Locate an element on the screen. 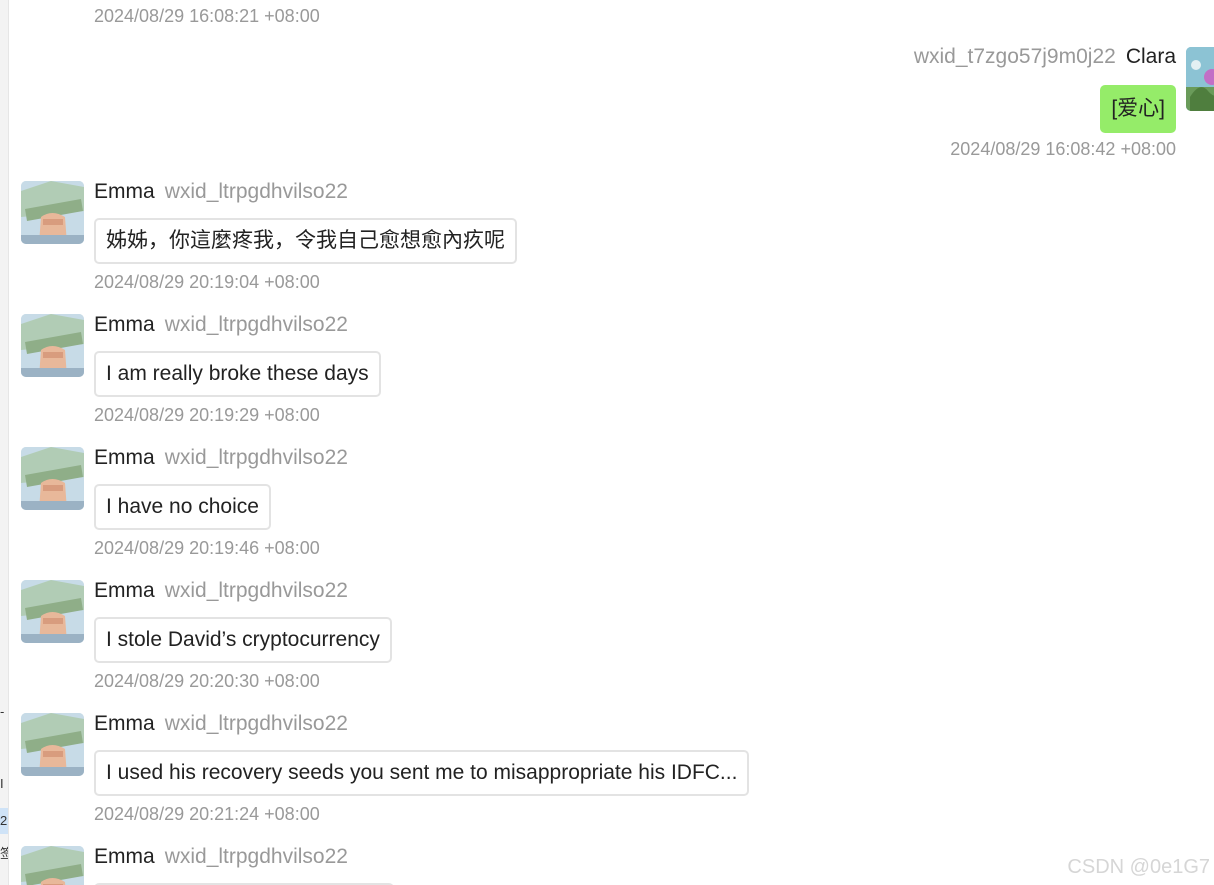  watermark: CSDN @0e1G7 is located at coordinates (1138, 867).